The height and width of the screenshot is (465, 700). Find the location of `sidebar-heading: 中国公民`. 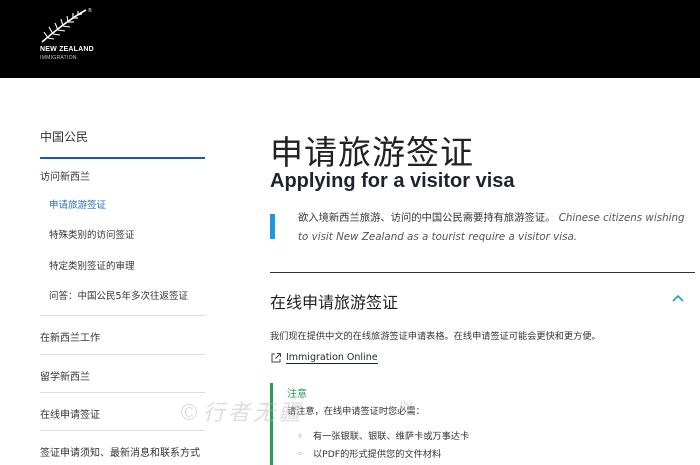

sidebar-heading: 中国公民 is located at coordinates (122, 143).